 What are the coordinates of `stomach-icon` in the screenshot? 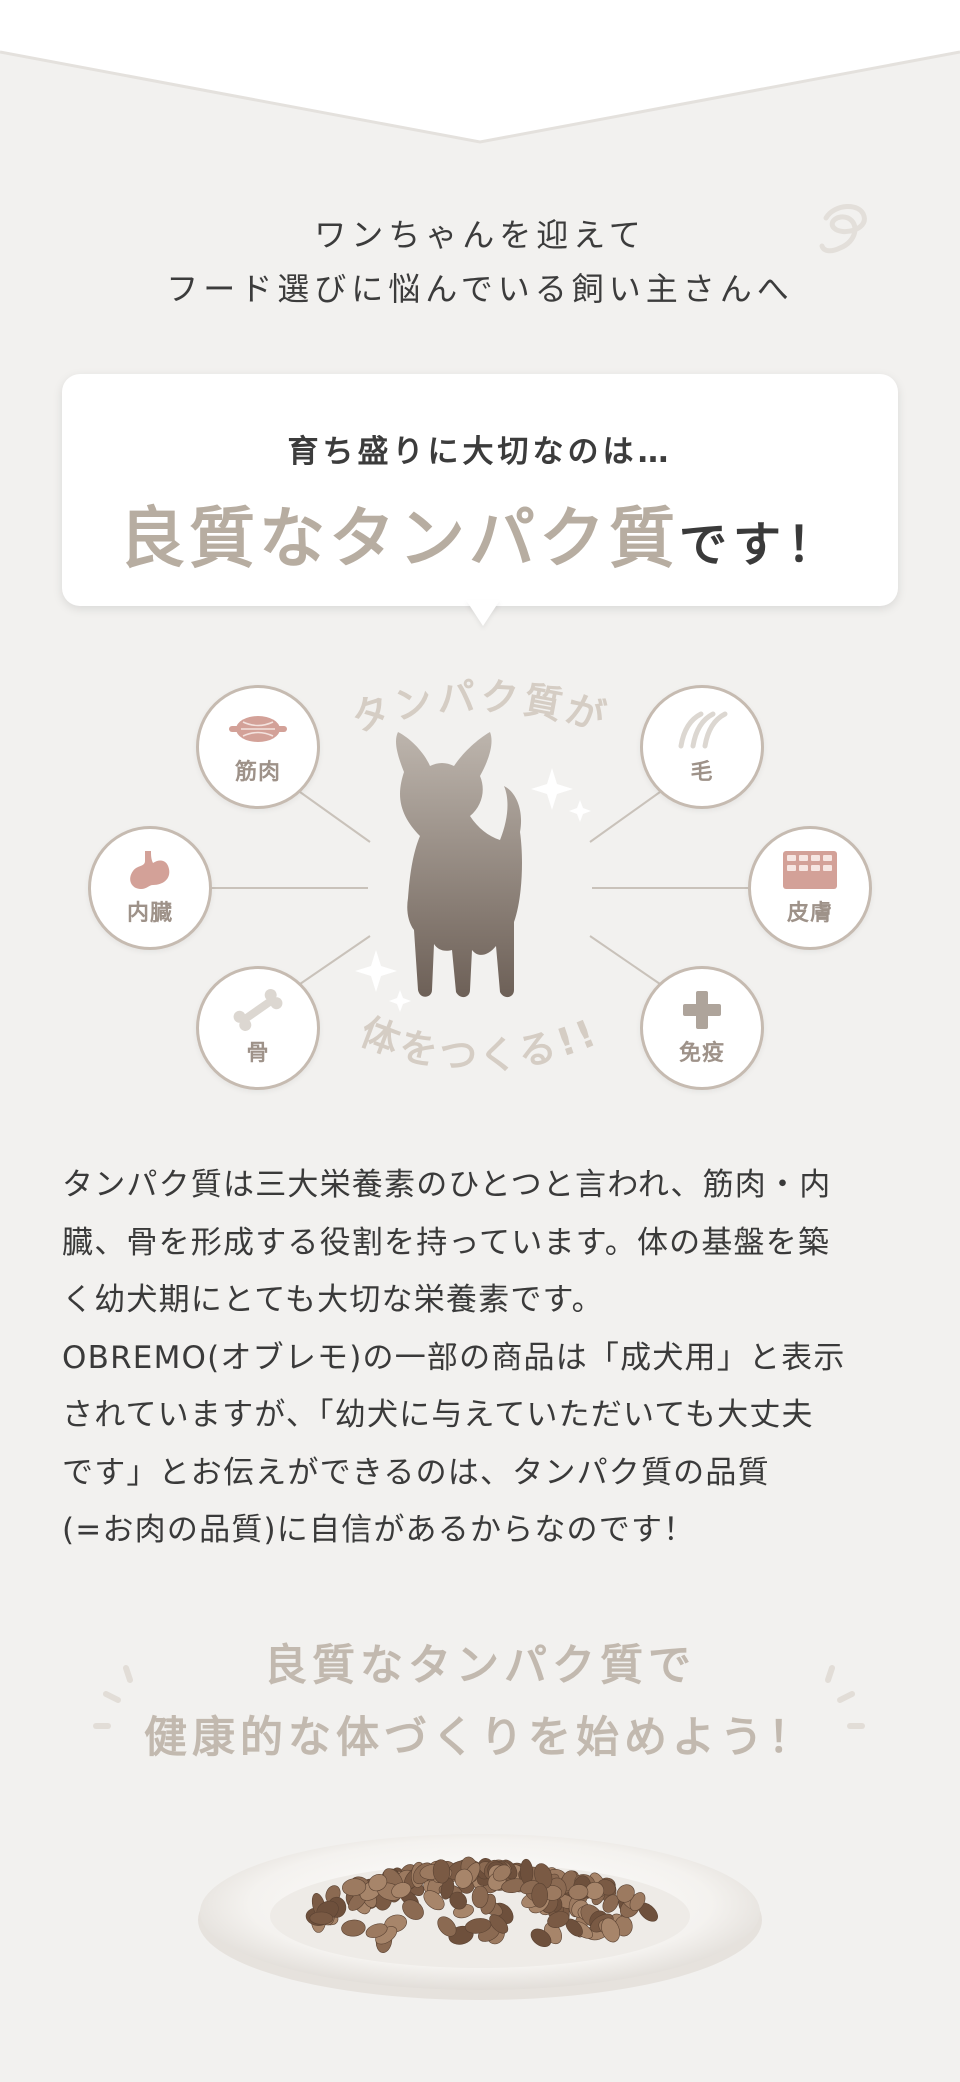 It's located at (150, 870).